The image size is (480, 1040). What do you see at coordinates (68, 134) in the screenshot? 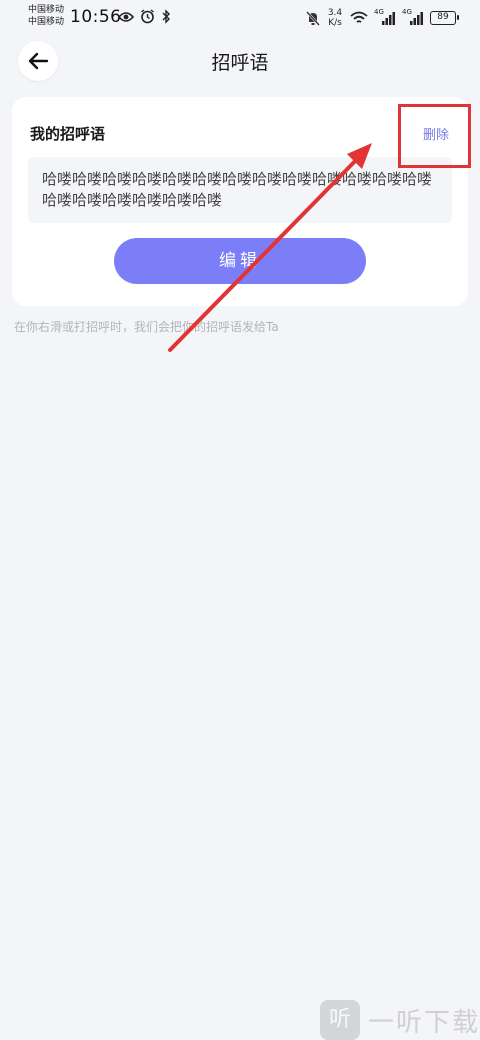
I see `card-title: 我的招呼语` at bounding box center [68, 134].